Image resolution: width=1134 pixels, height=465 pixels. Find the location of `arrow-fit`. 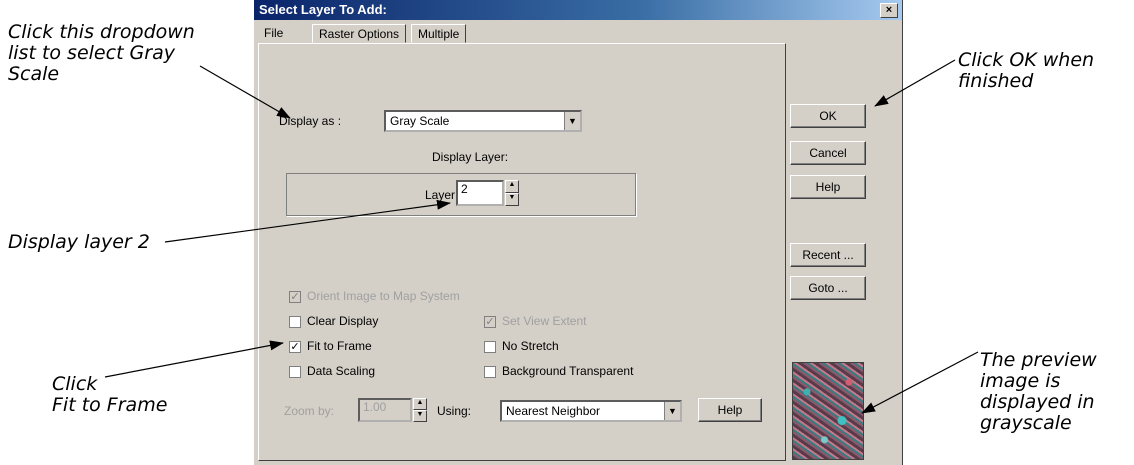

arrow-fit is located at coordinates (194, 359).